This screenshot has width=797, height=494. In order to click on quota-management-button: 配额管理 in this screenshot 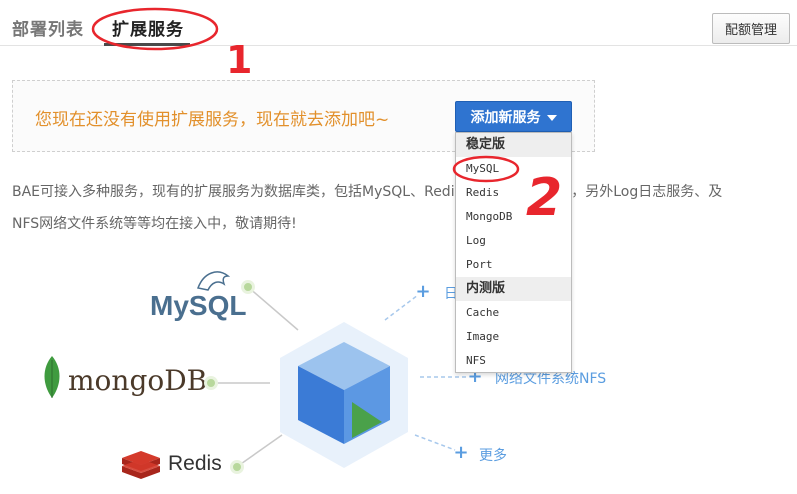, I will do `click(751, 28)`.